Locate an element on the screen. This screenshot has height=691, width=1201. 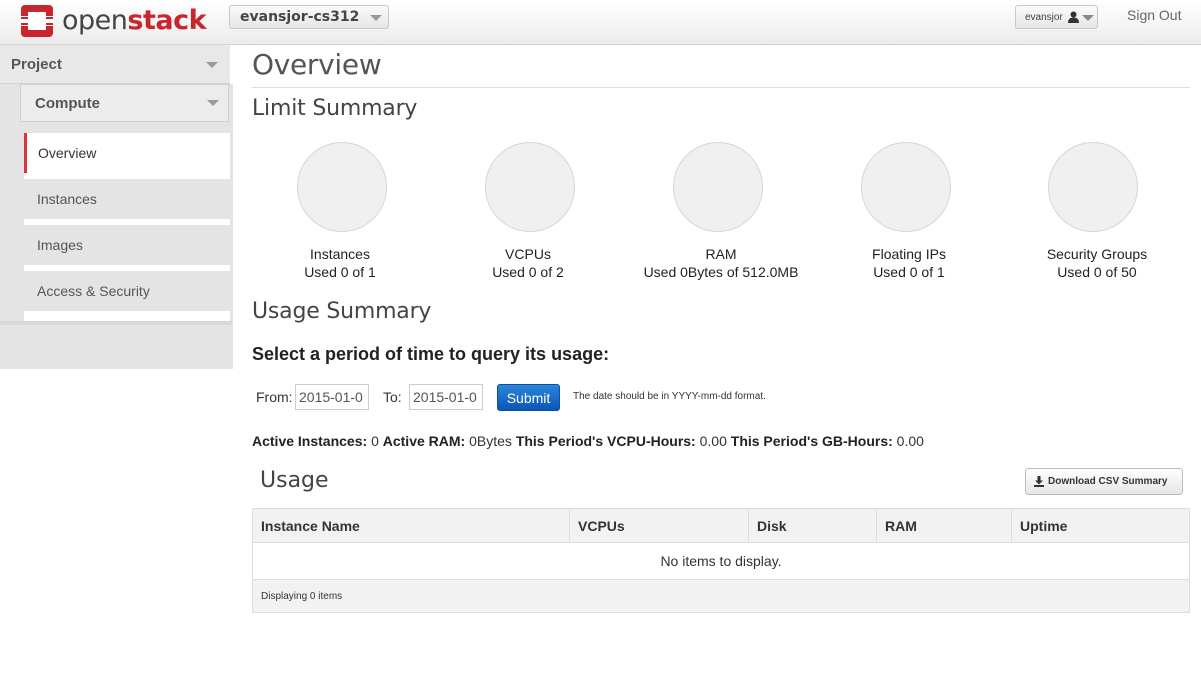
to-label: To: is located at coordinates (392, 397).